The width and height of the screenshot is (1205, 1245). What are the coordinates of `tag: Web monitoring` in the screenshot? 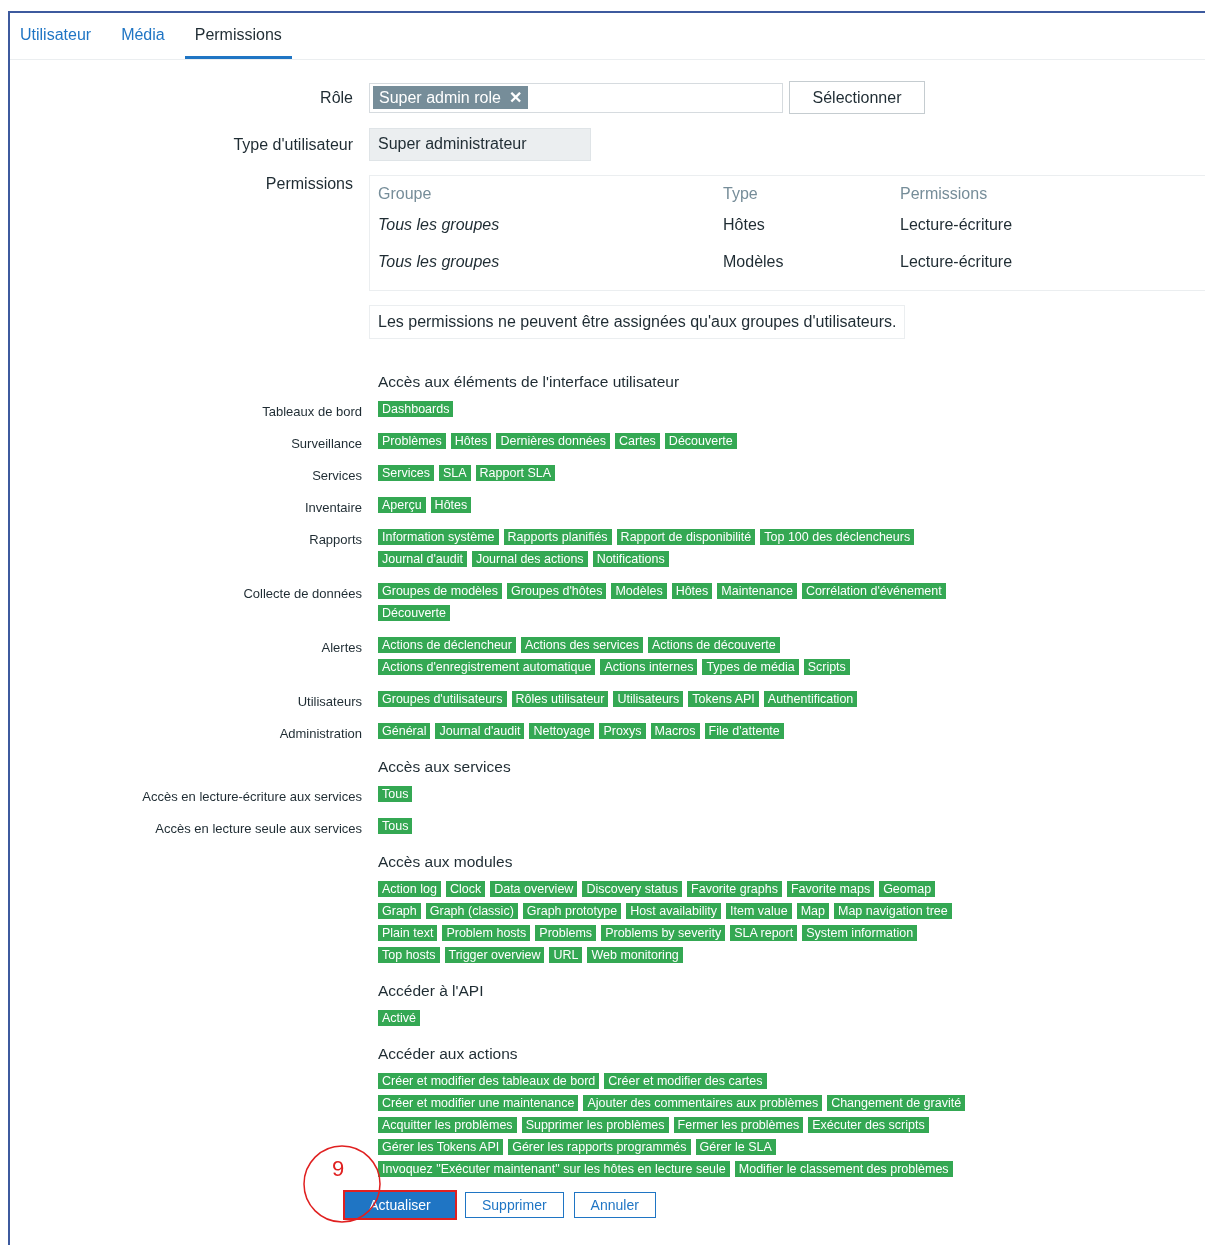 It's located at (635, 955).